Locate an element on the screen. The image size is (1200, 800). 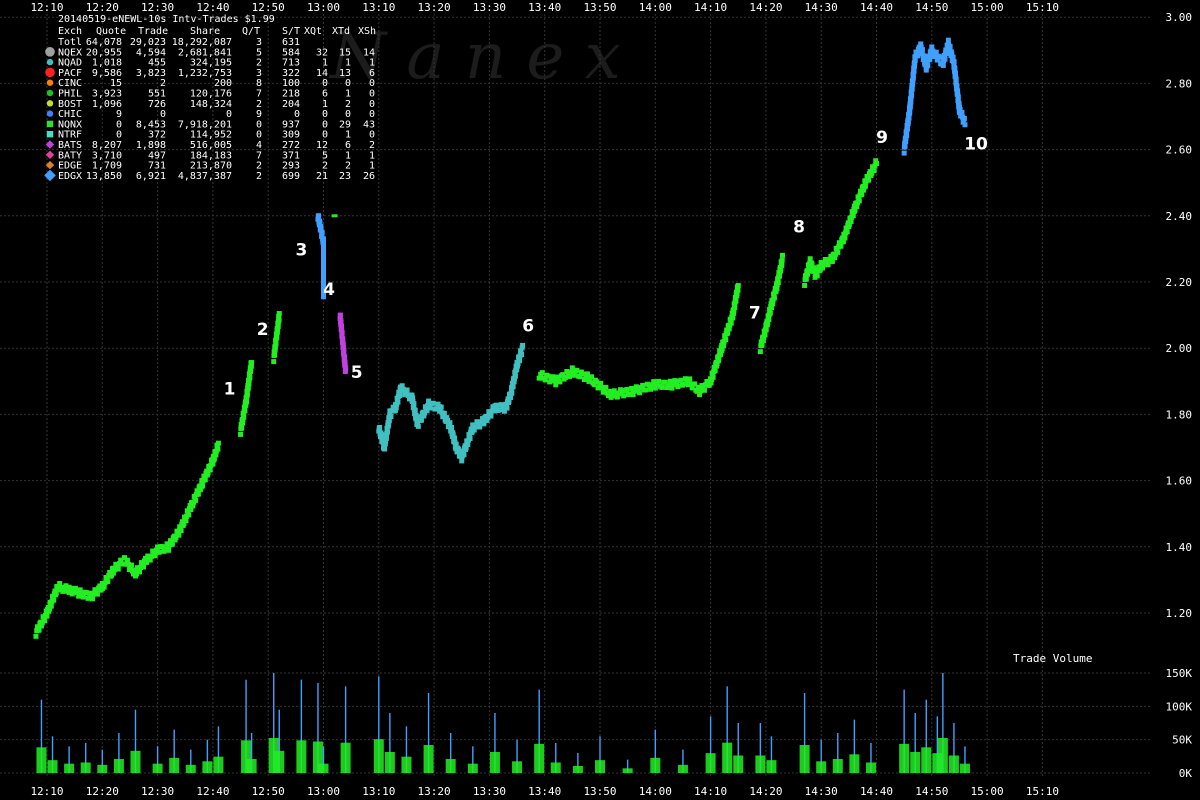
header-column-label: S/T is located at coordinates (291, 31).